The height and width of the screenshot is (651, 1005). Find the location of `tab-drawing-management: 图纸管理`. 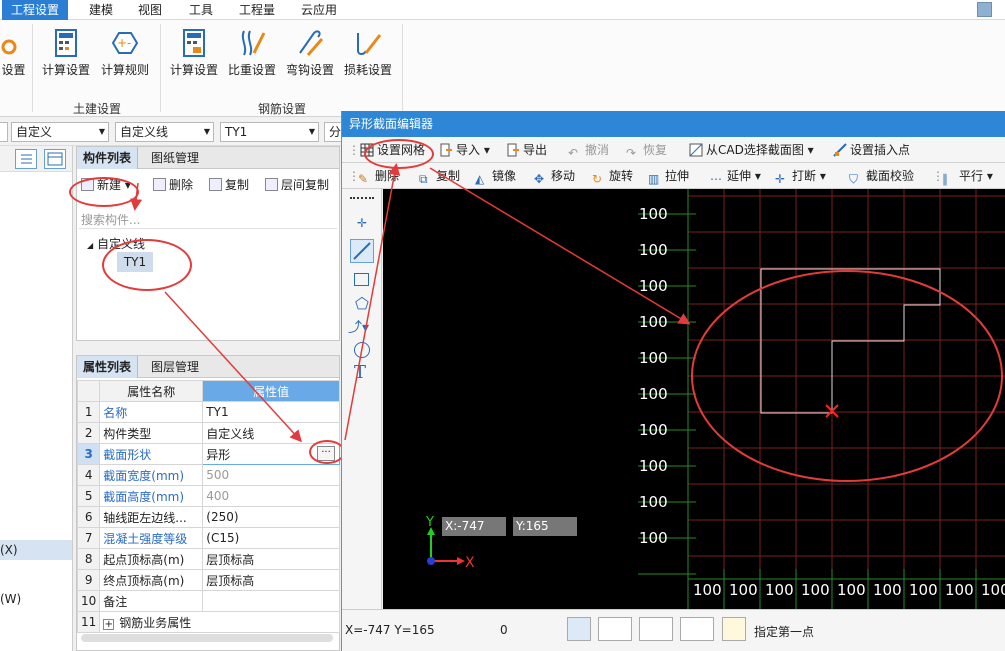

tab-drawing-management: 图纸管理 is located at coordinates (175, 158).